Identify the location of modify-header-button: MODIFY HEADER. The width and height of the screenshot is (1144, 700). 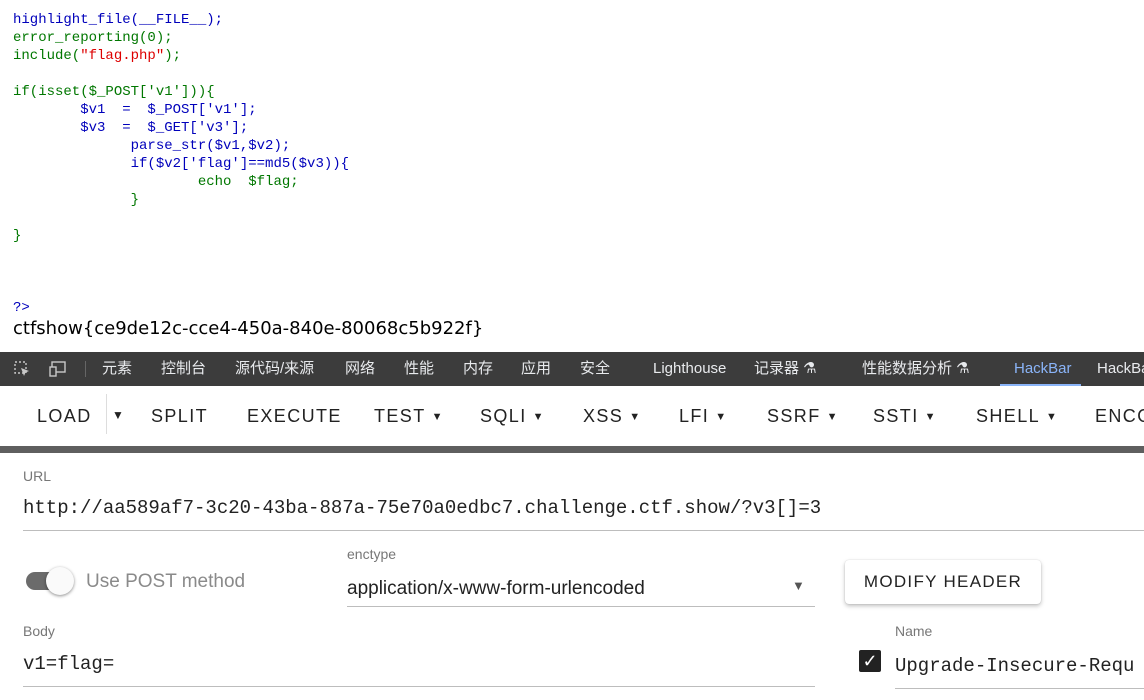
(943, 582).